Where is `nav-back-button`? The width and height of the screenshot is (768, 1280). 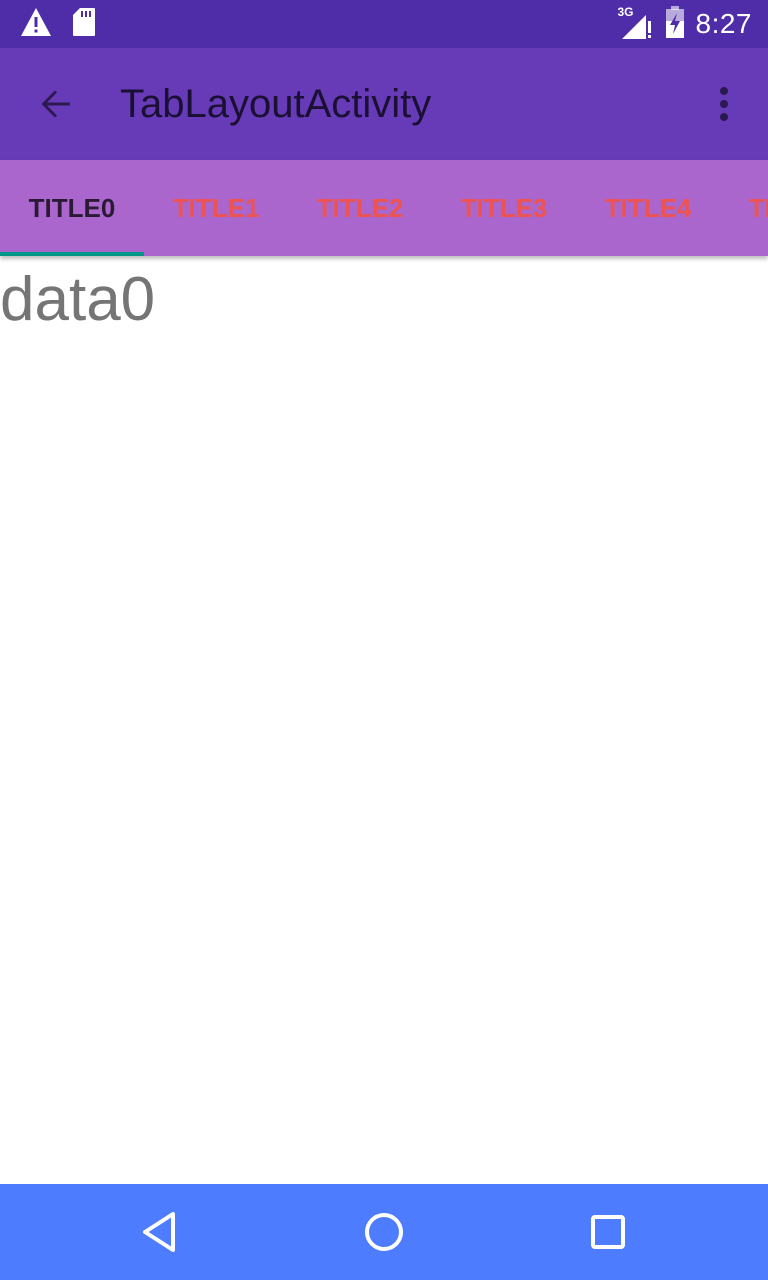 nav-back-button is located at coordinates (160, 1232).